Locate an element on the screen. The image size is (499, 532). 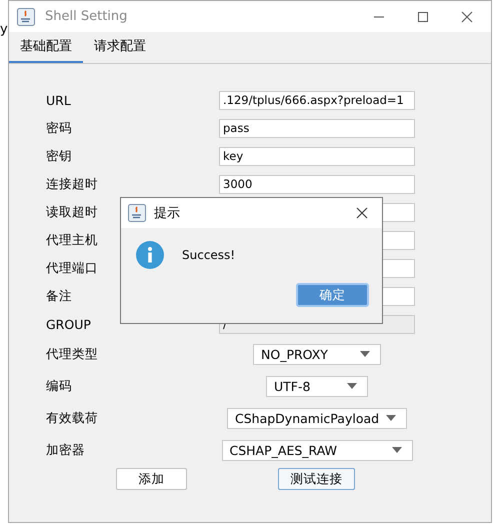
field-label: 密钥 is located at coordinates (59, 156).